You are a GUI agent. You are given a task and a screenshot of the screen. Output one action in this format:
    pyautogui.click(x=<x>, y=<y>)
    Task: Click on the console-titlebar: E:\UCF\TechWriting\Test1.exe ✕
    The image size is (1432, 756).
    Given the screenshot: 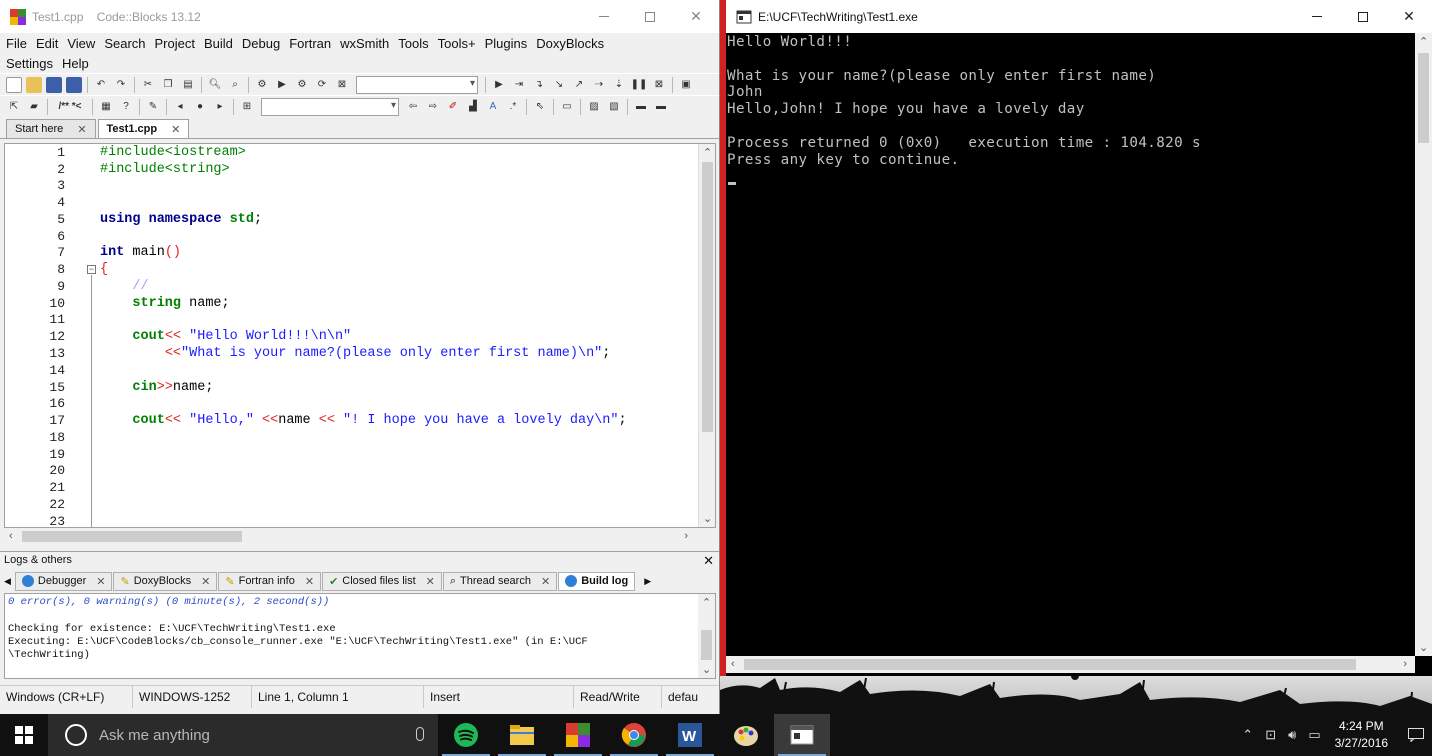 What is the action you would take?
    pyautogui.click(x=1079, y=16)
    